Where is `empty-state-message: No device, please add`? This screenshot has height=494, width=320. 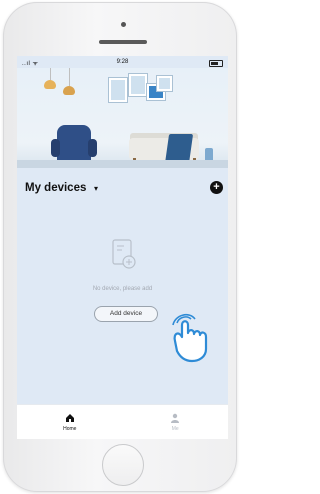
empty-state-message: No device, please add is located at coordinates (122, 289).